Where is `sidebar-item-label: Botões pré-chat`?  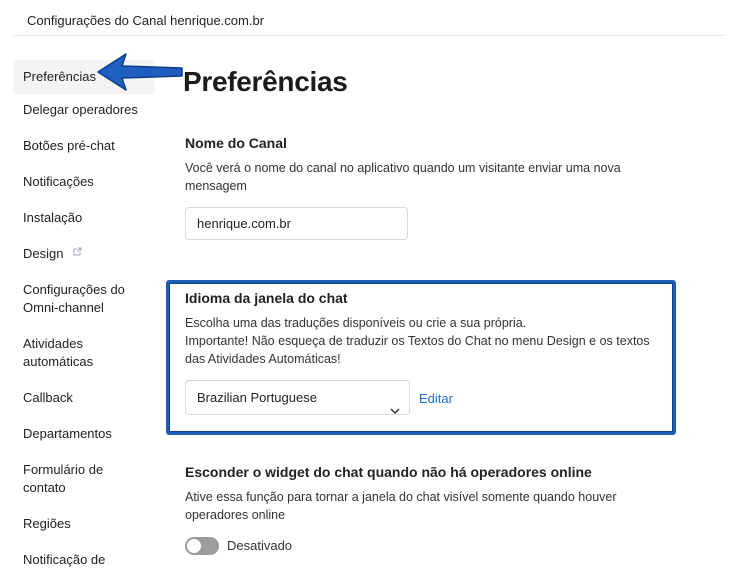 sidebar-item-label: Botões pré-chat is located at coordinates (69, 145).